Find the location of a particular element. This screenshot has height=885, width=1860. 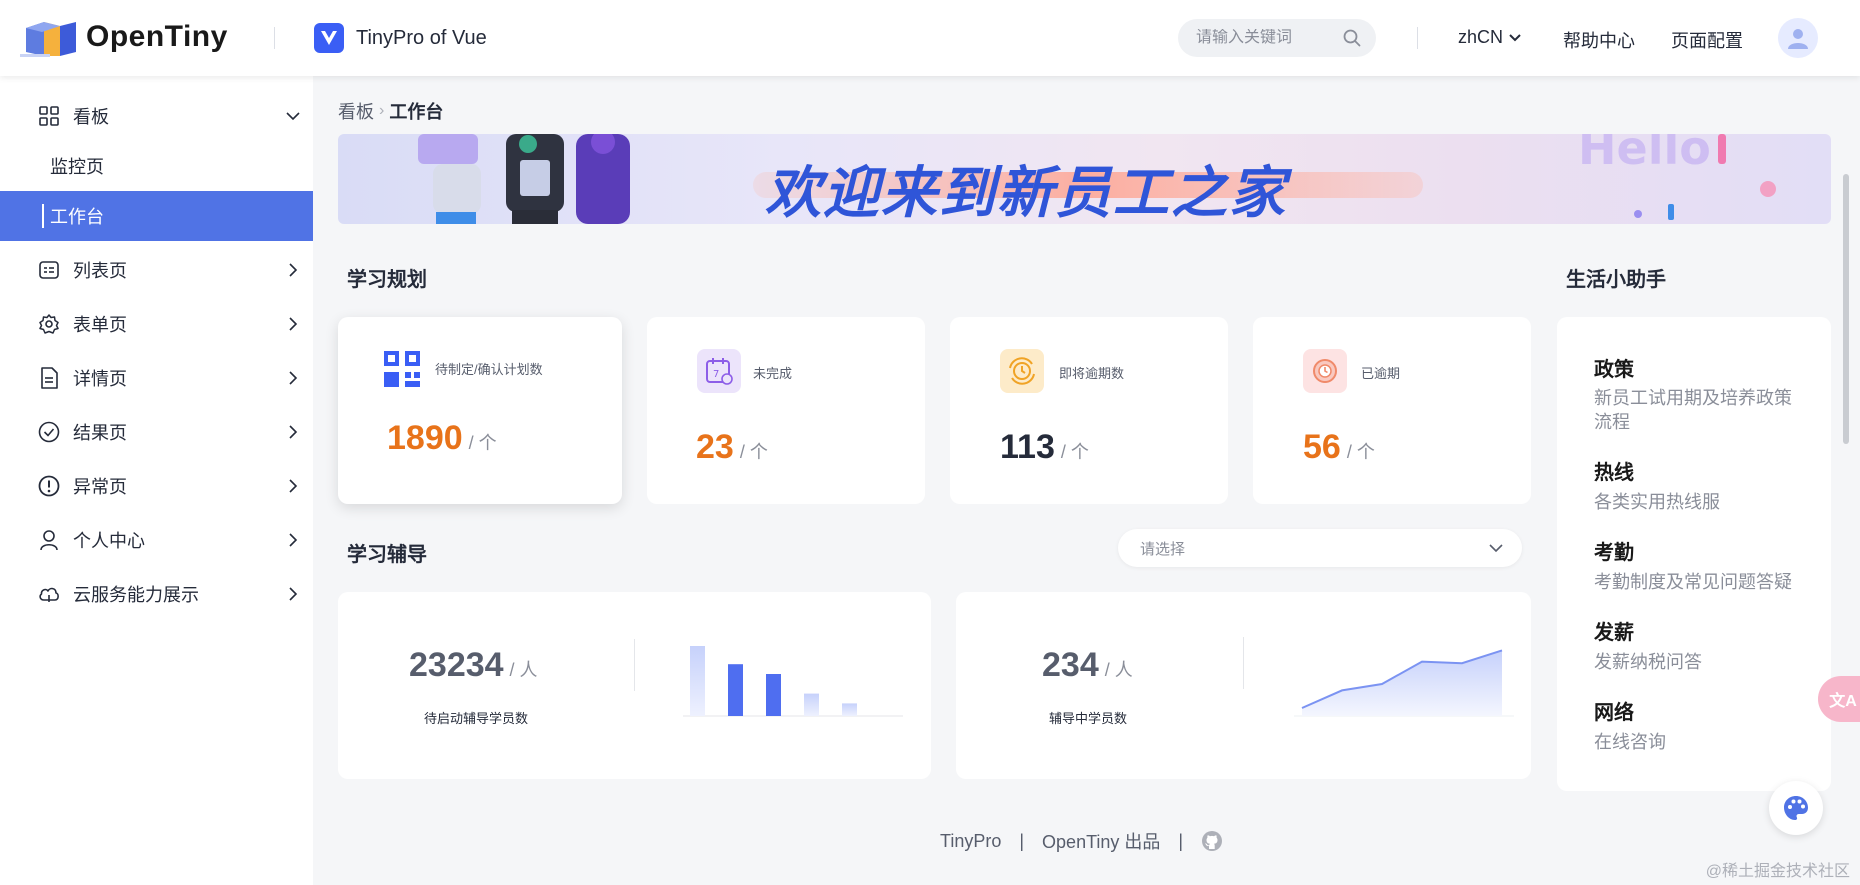

calendar-icon: 7 is located at coordinates (719, 371).